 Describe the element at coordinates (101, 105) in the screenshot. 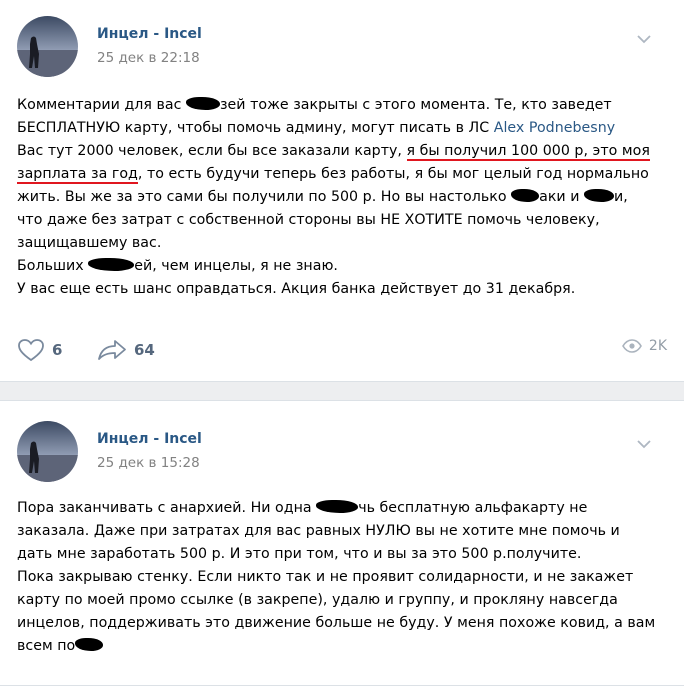

I see `text-fragment: Комментарии для вас` at that location.